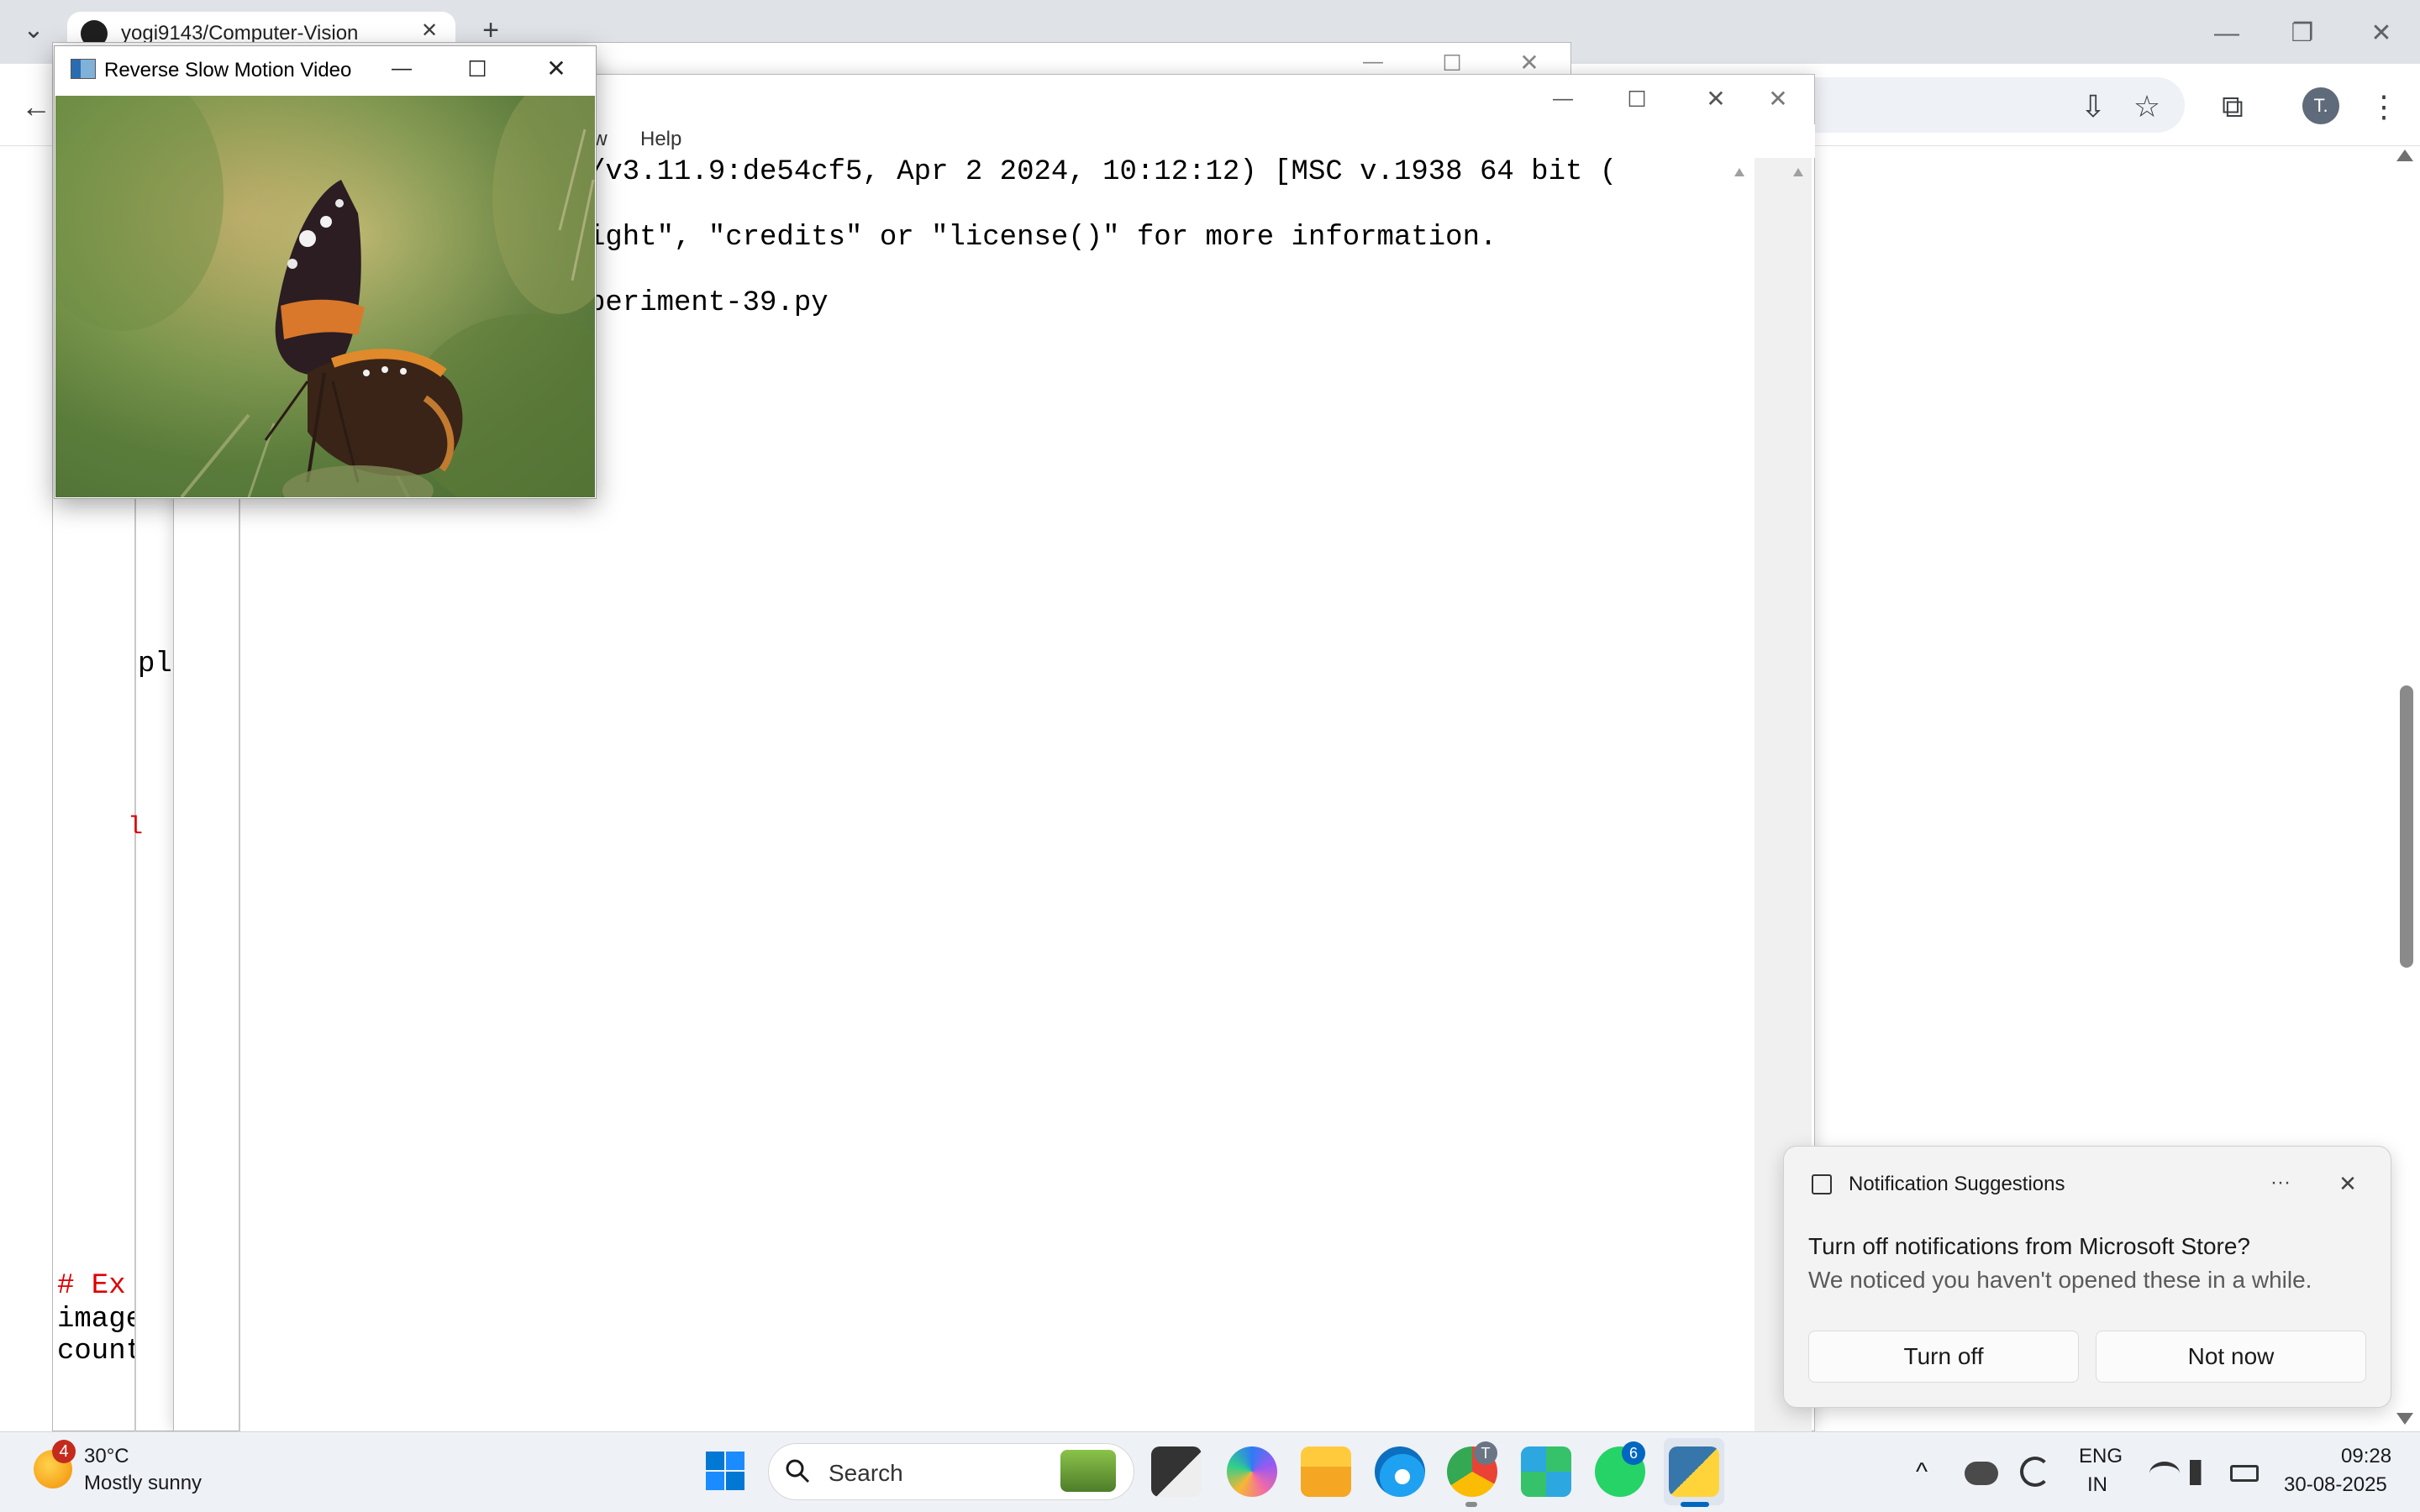 Image resolution: width=2420 pixels, height=1512 pixels. Describe the element at coordinates (2384, 106) in the screenshot. I see `browser-menu-icon: ⋮` at that location.